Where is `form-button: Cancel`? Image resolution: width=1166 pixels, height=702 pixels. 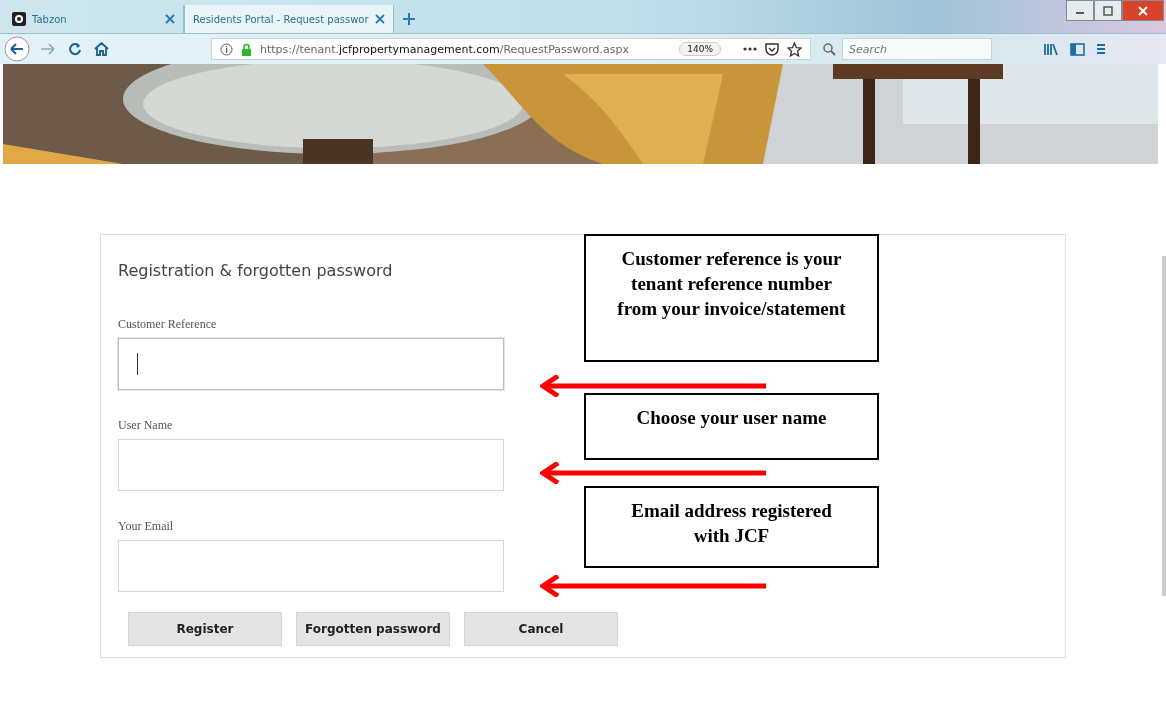 form-button: Cancel is located at coordinates (541, 629).